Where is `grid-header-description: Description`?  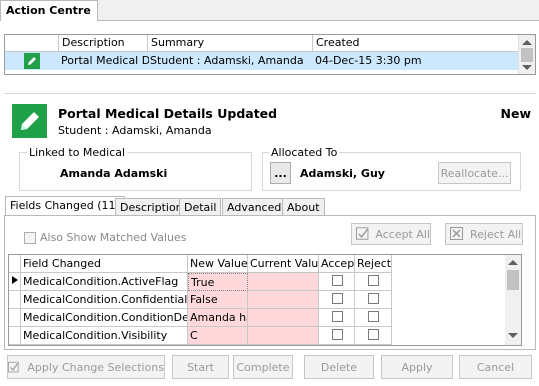 grid-header-description: Description is located at coordinates (103, 43).